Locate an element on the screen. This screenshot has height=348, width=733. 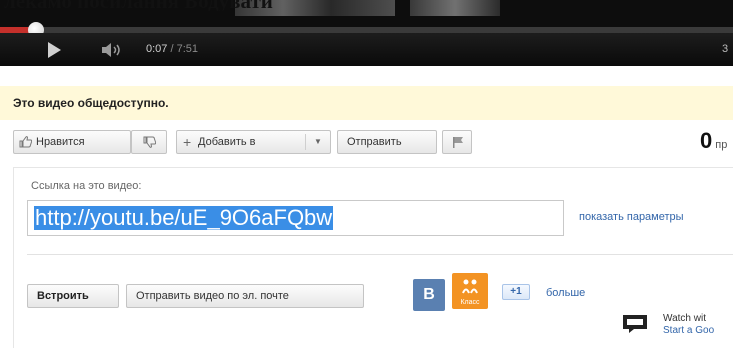
email-button: Отправить видео по эл. почте is located at coordinates (245, 296).